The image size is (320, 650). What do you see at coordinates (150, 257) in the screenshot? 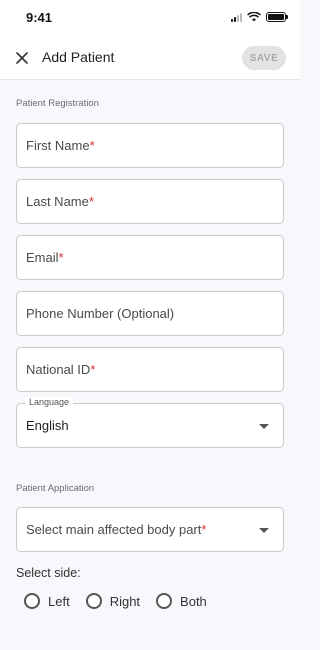
I see `email-field: Email*` at bounding box center [150, 257].